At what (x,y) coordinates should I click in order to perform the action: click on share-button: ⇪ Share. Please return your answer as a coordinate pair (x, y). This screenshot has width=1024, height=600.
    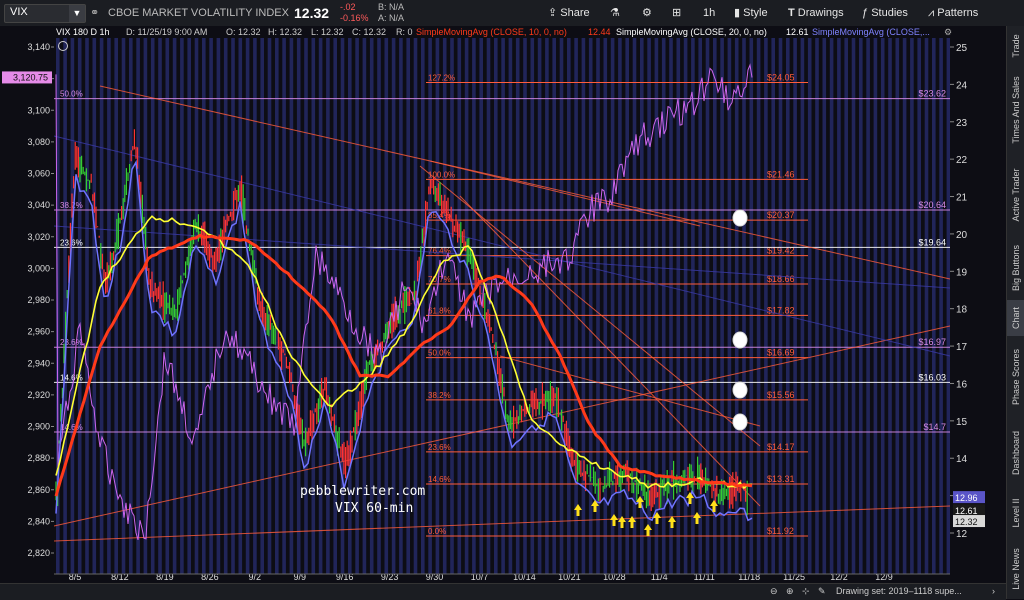
    Looking at the image, I should click on (569, 13).